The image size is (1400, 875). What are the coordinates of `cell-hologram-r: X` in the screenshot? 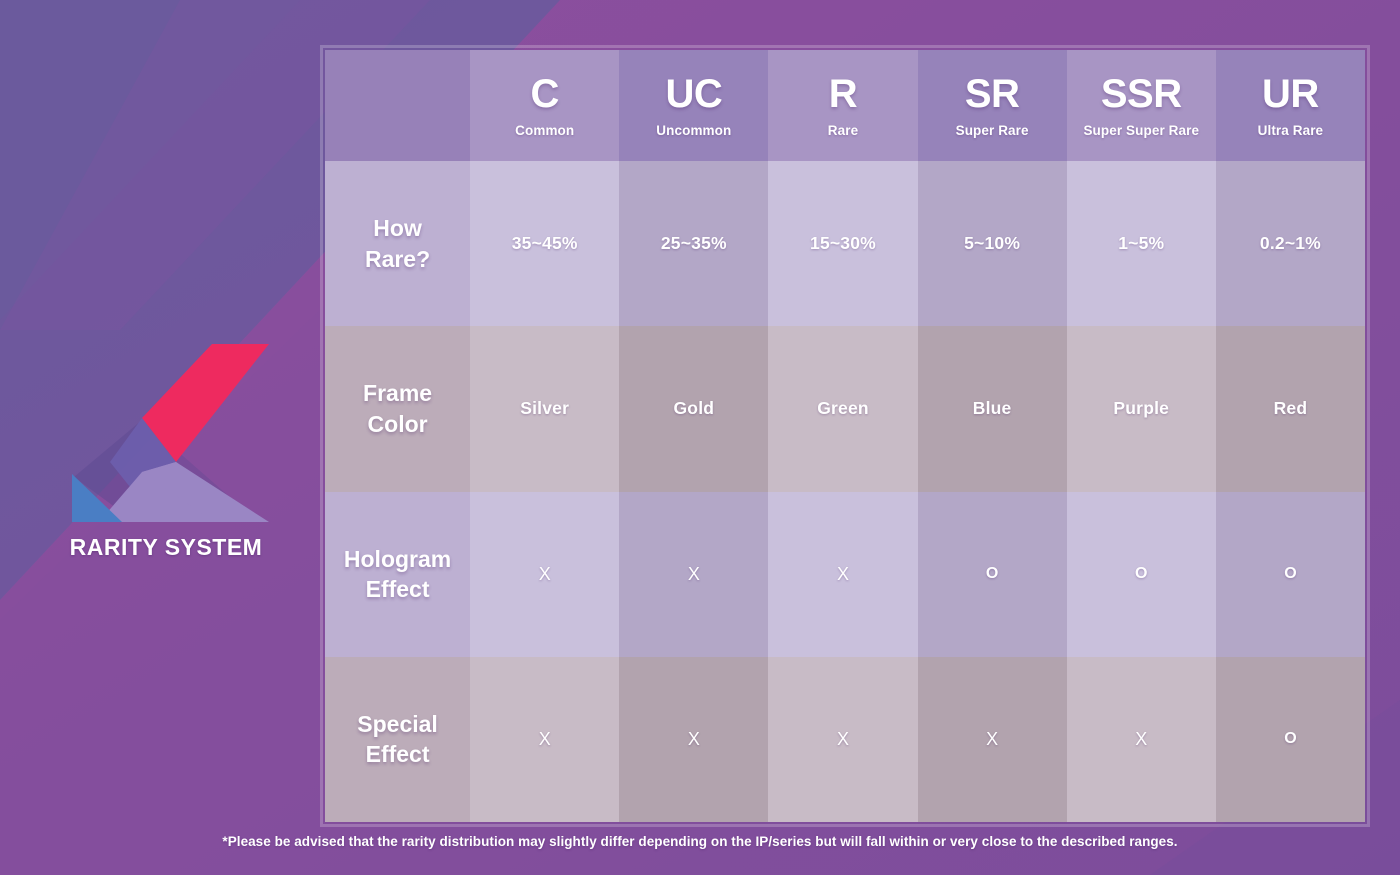 It's located at (843, 574).